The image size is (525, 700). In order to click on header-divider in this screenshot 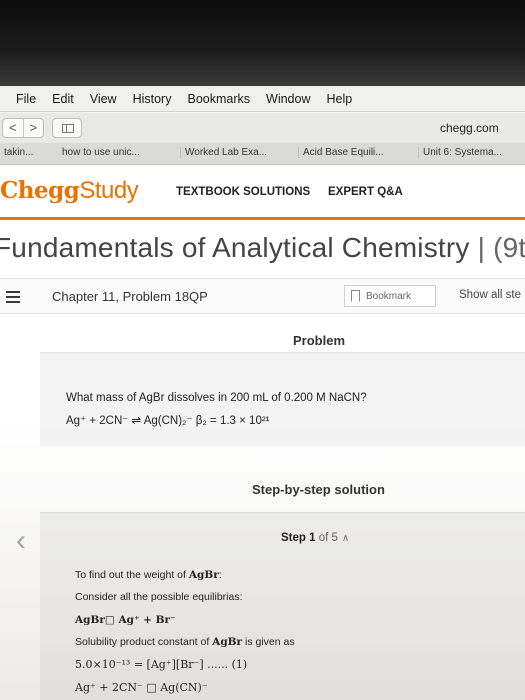, I will do `click(262, 218)`.